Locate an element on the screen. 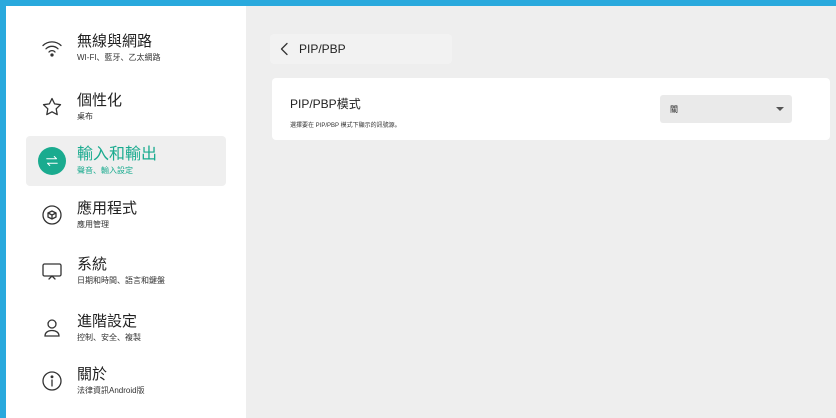 Image resolution: width=836 pixels, height=418 pixels. swap-arrows-icon is located at coordinates (52, 161).